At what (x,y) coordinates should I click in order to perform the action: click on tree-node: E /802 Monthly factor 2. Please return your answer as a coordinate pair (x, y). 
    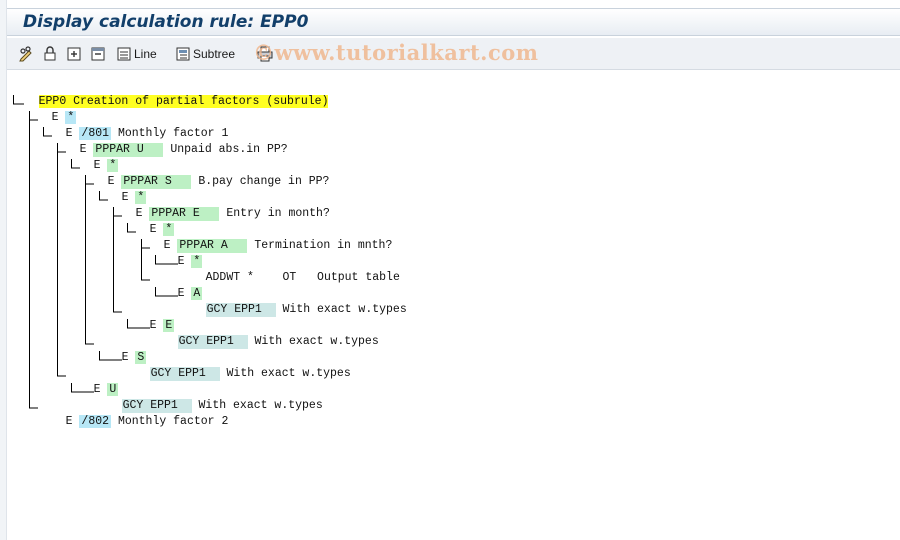
    Looking at the image, I should click on (133, 414).